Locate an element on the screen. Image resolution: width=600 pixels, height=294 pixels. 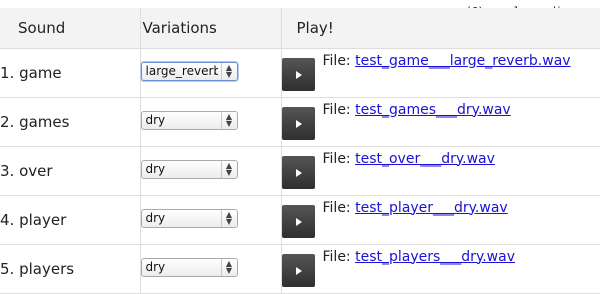
file-link: test_games___dry.wav is located at coordinates (433, 110).